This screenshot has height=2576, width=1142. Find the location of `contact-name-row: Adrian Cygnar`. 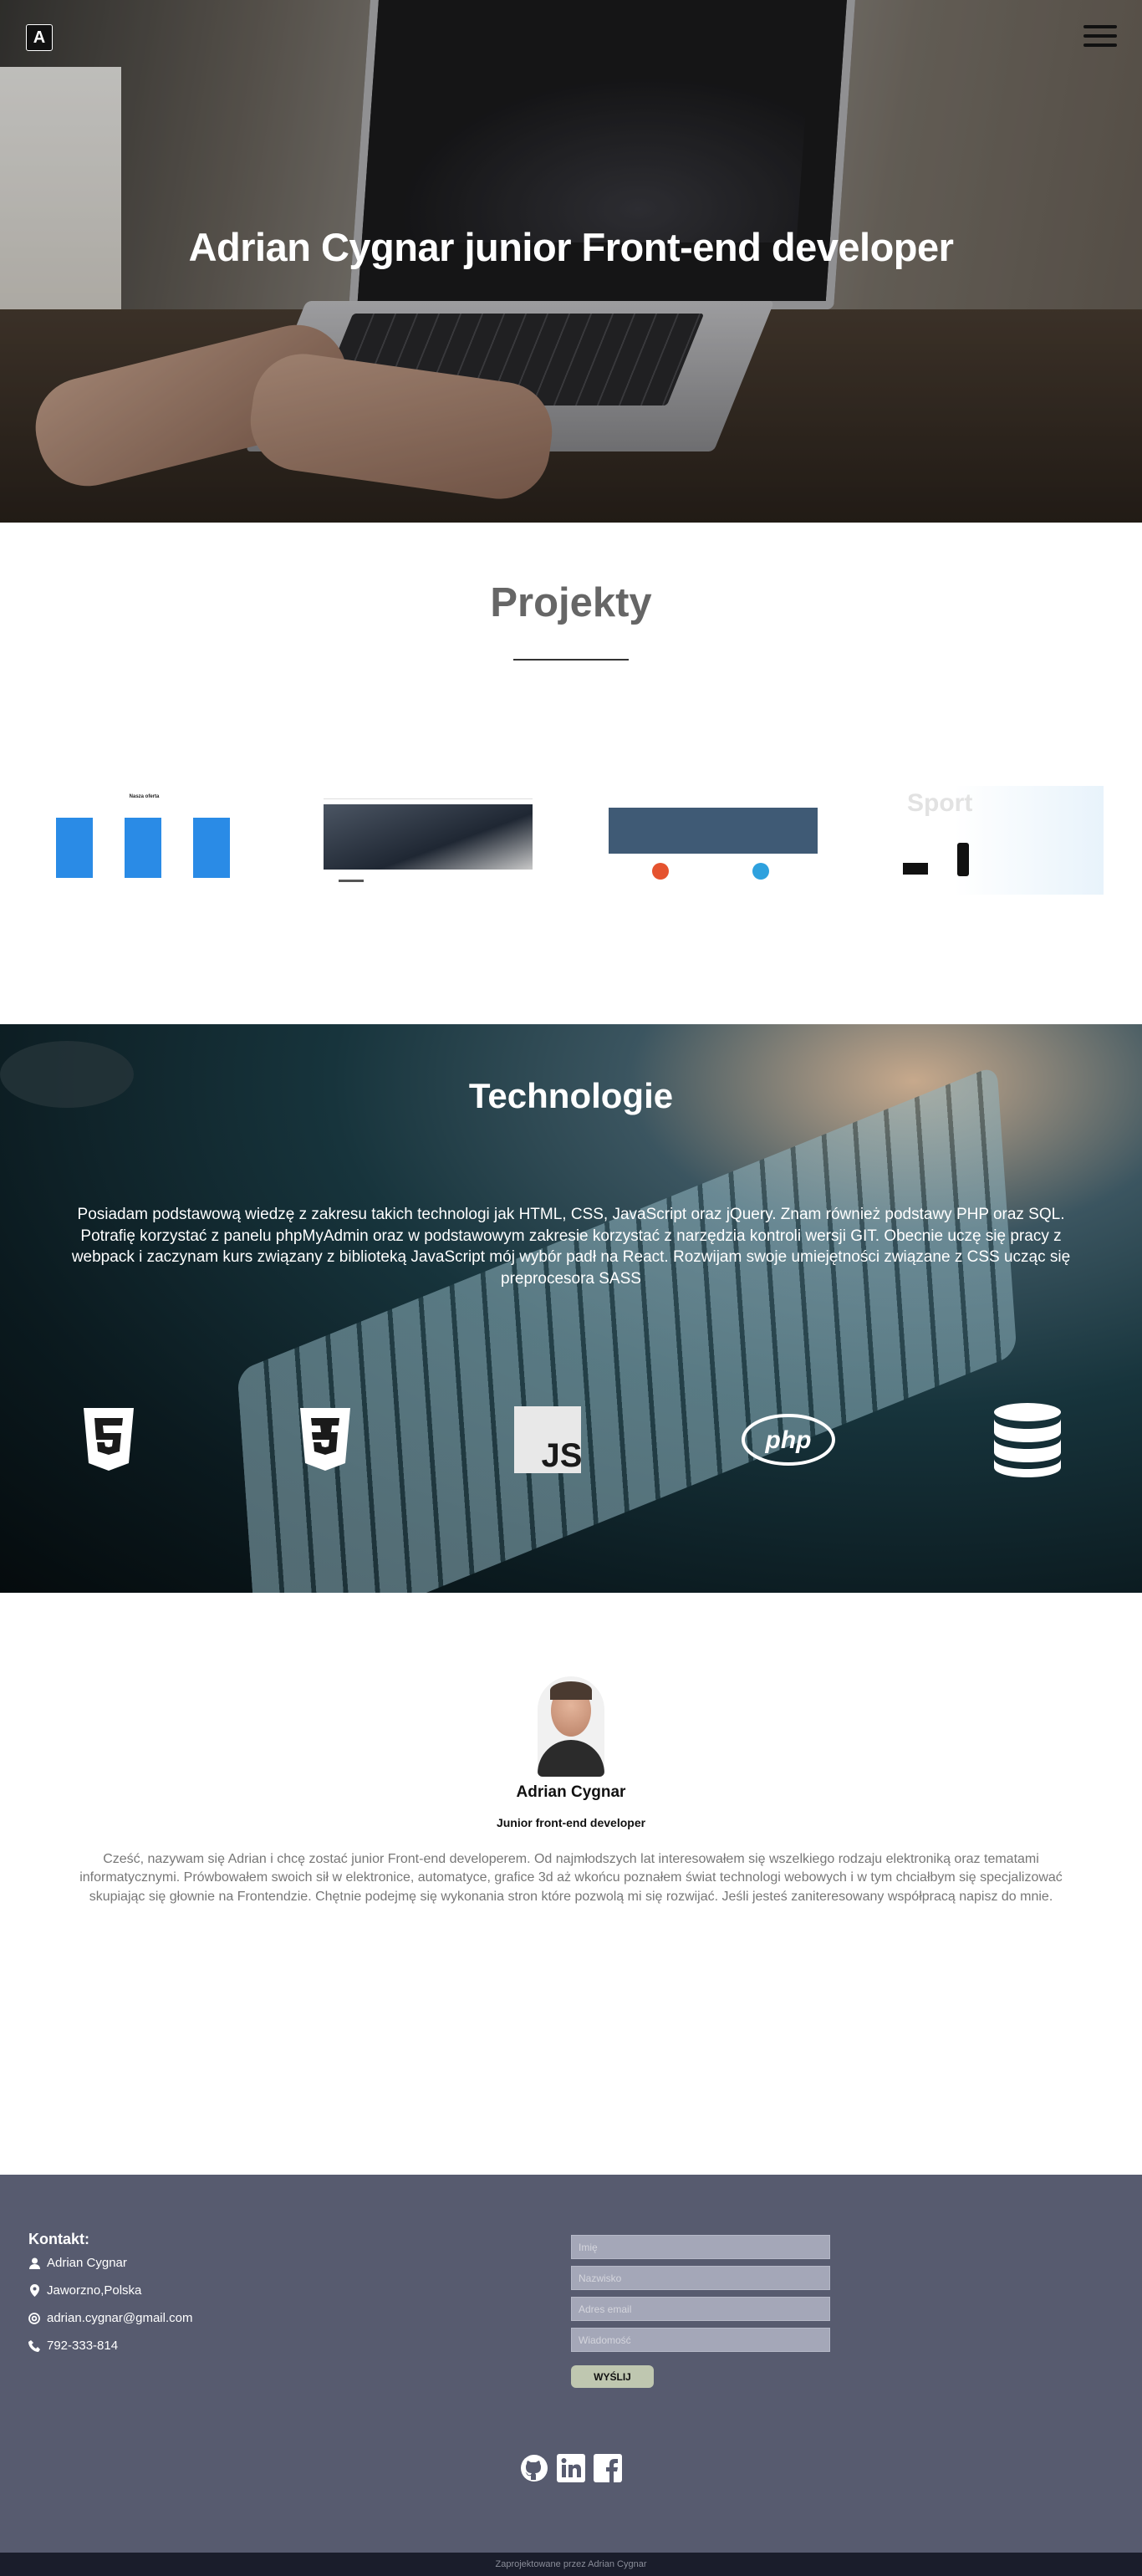

contact-name-row: Adrian Cygnar is located at coordinates (77, 2263).